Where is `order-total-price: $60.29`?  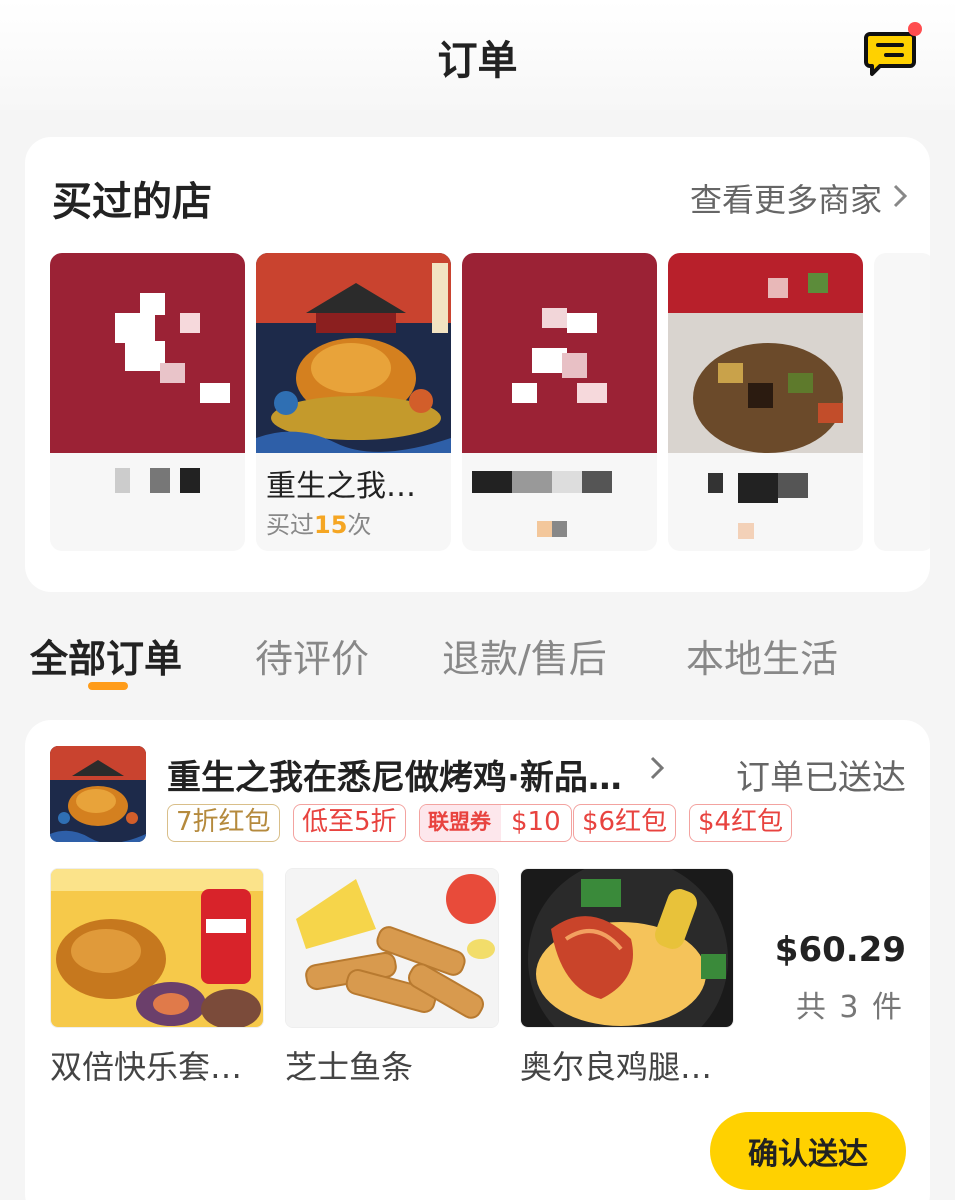
order-total-price: $60.29 is located at coordinates (840, 950).